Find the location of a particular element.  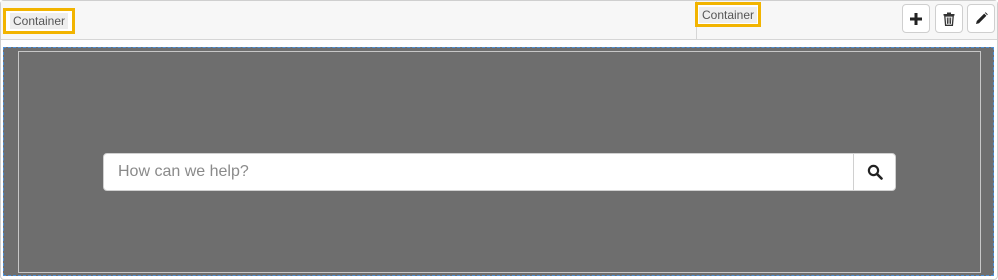

search-bar is located at coordinates (499, 172).